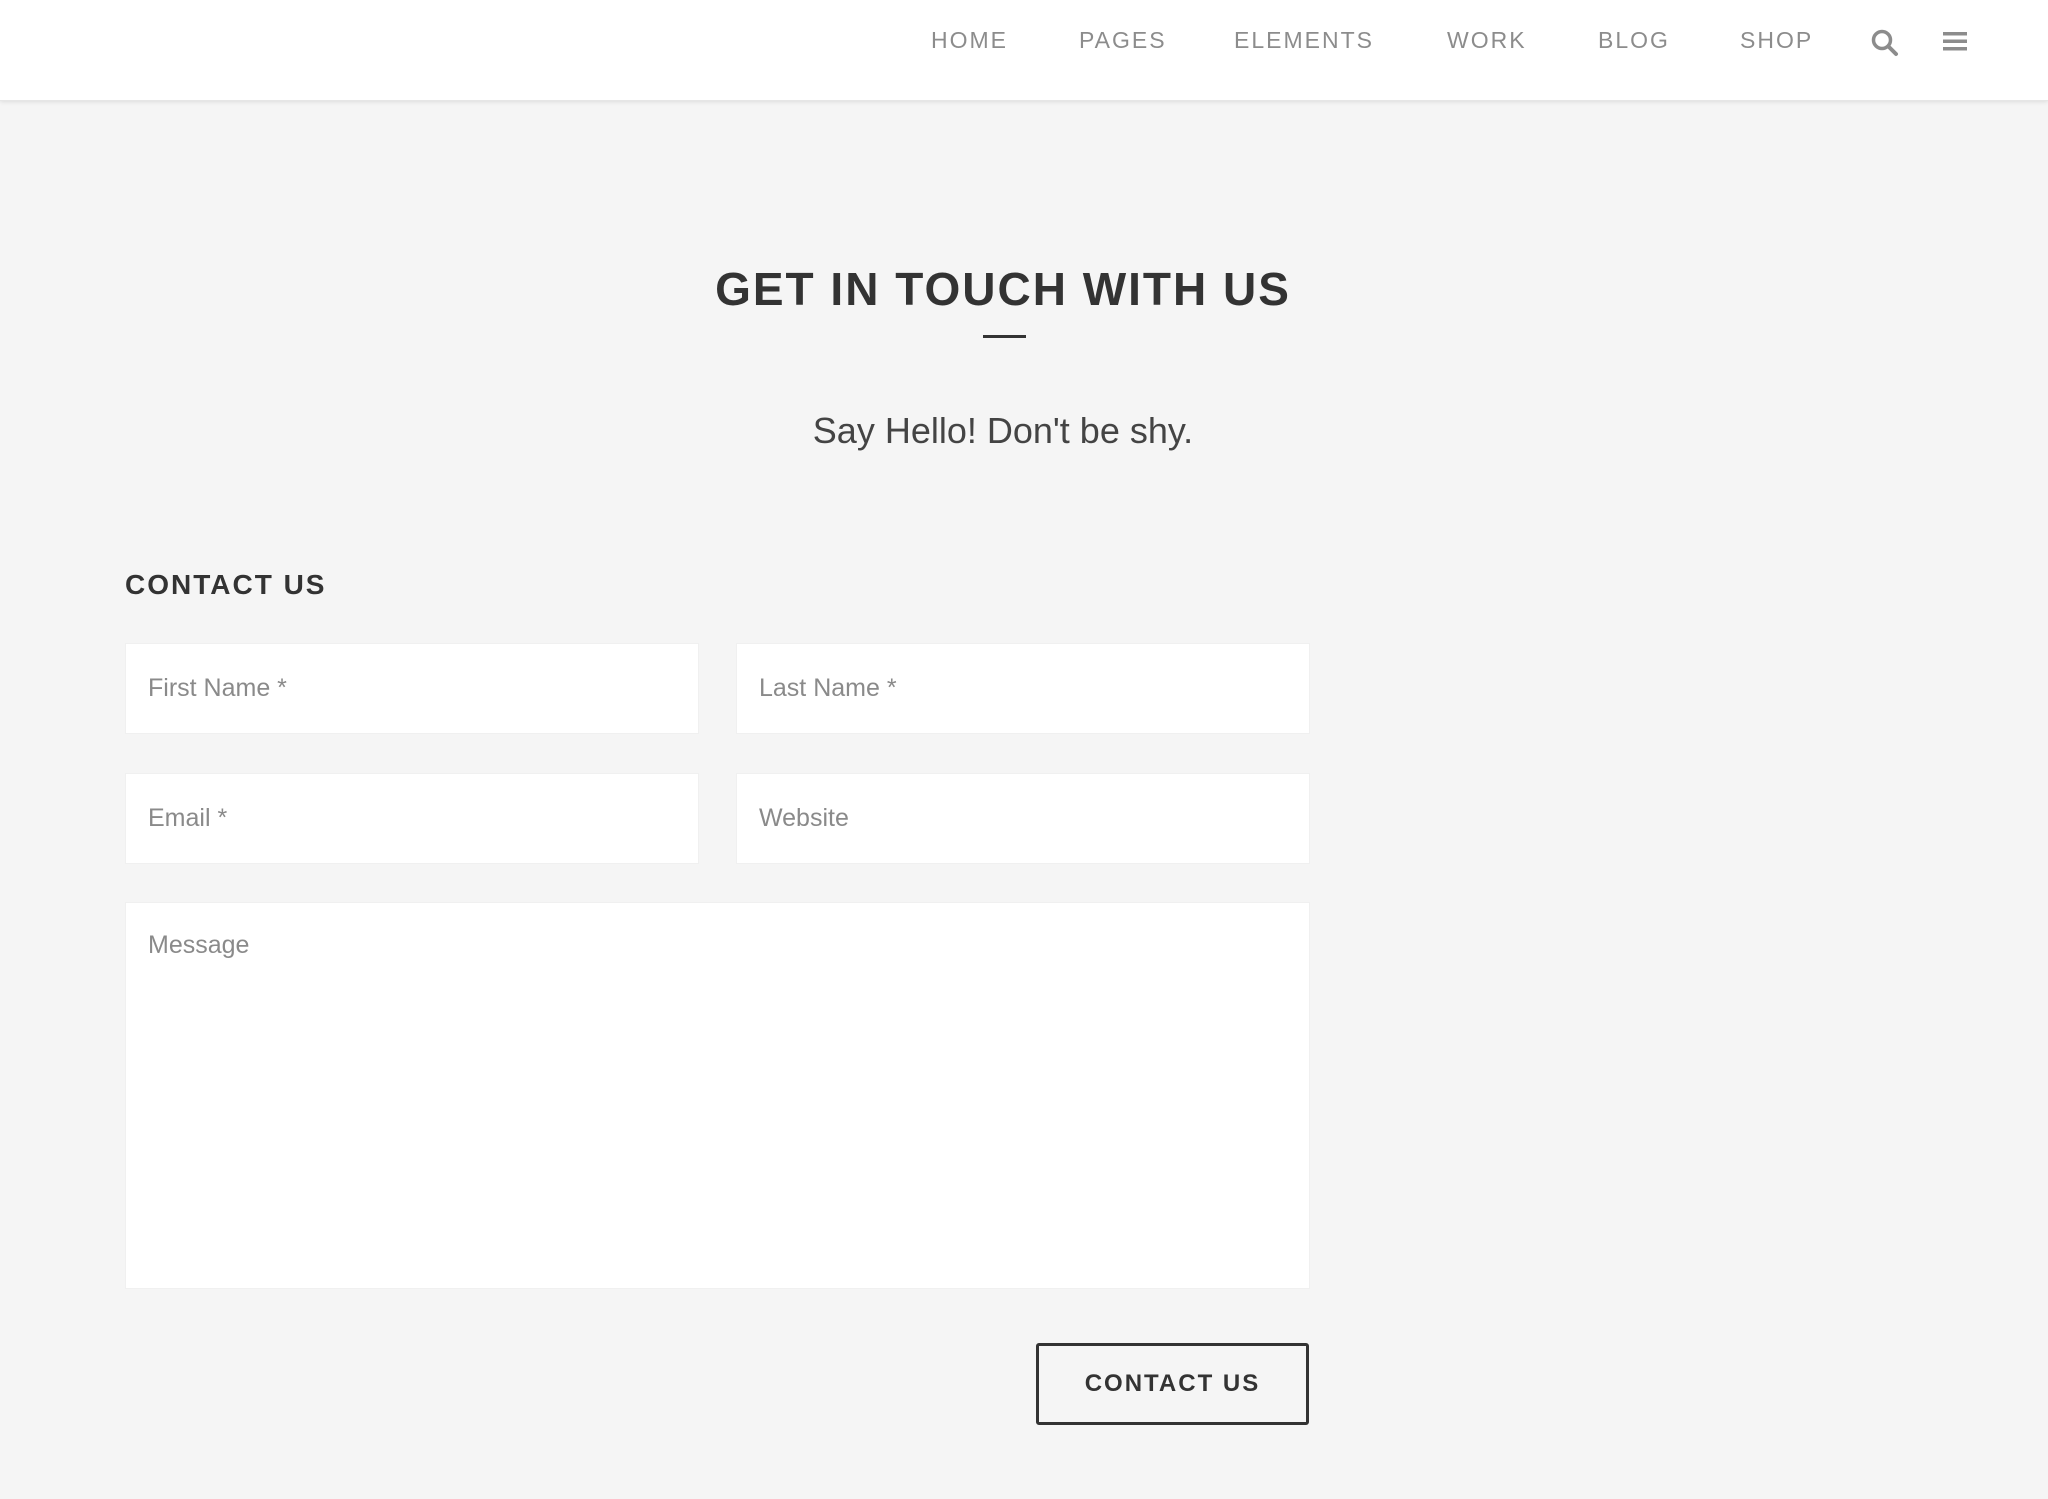 The height and width of the screenshot is (1499, 2048). I want to click on nav-item-blog: BLOG, so click(1634, 40).